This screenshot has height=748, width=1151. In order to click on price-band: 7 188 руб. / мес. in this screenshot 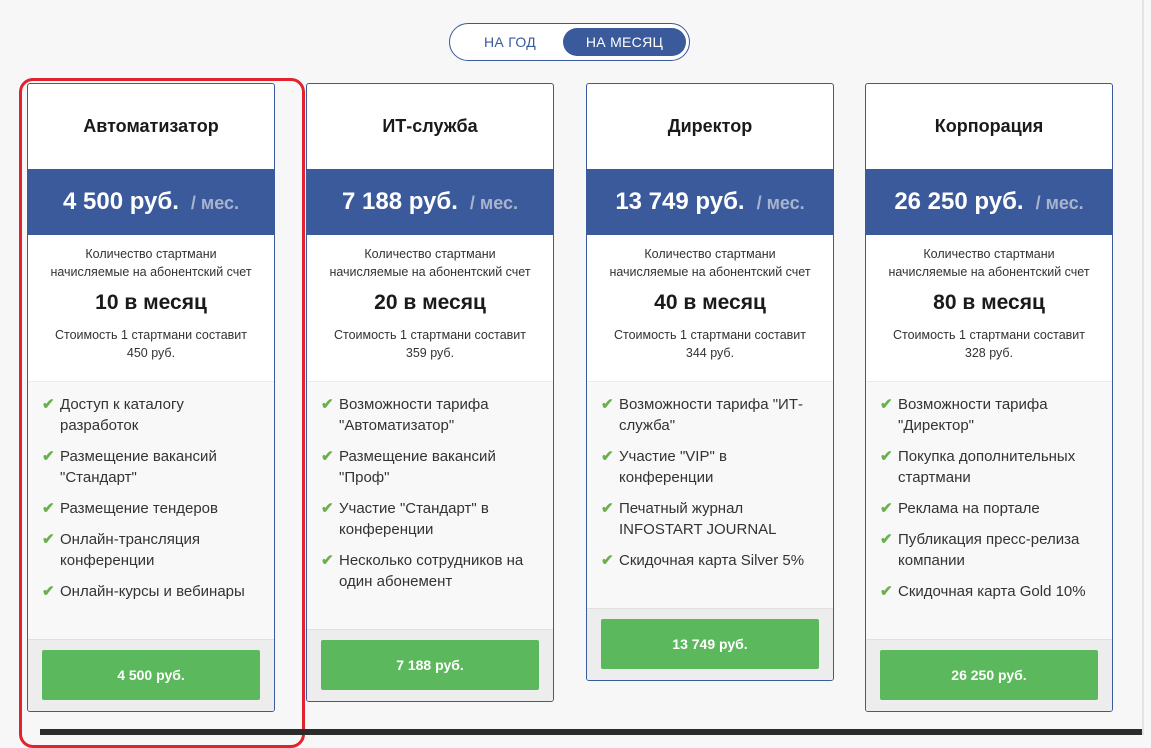, I will do `click(430, 202)`.